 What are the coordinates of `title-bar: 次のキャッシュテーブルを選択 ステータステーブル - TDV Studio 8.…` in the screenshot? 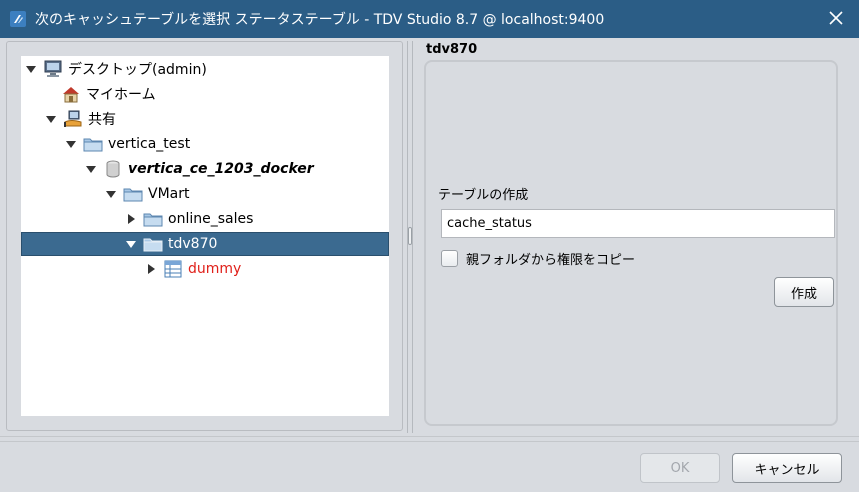 It's located at (429, 19).